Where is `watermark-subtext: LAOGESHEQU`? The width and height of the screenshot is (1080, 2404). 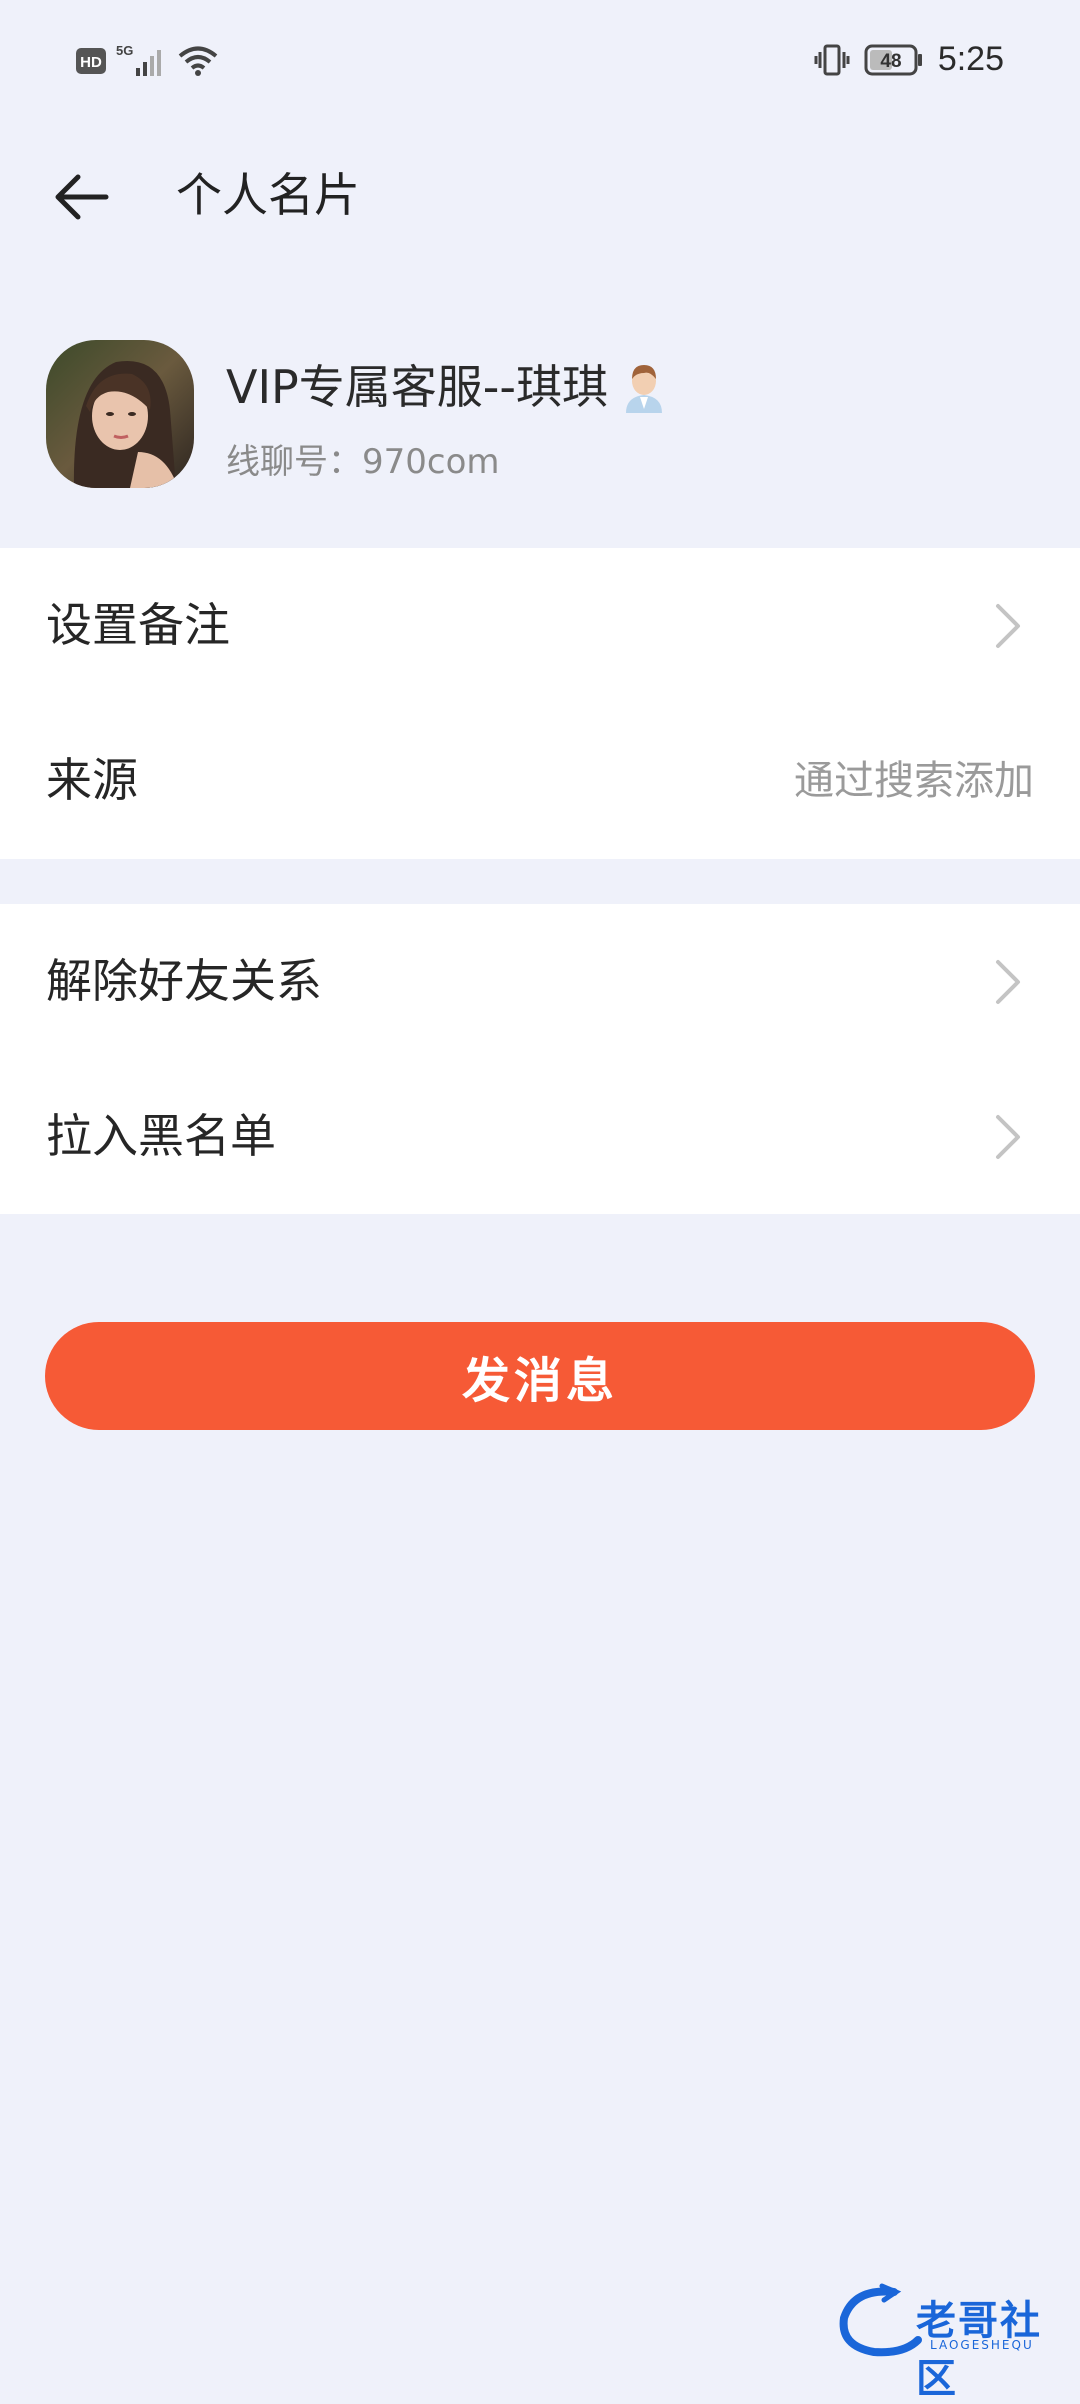 watermark-subtext: LAOGESHEQU is located at coordinates (982, 2345).